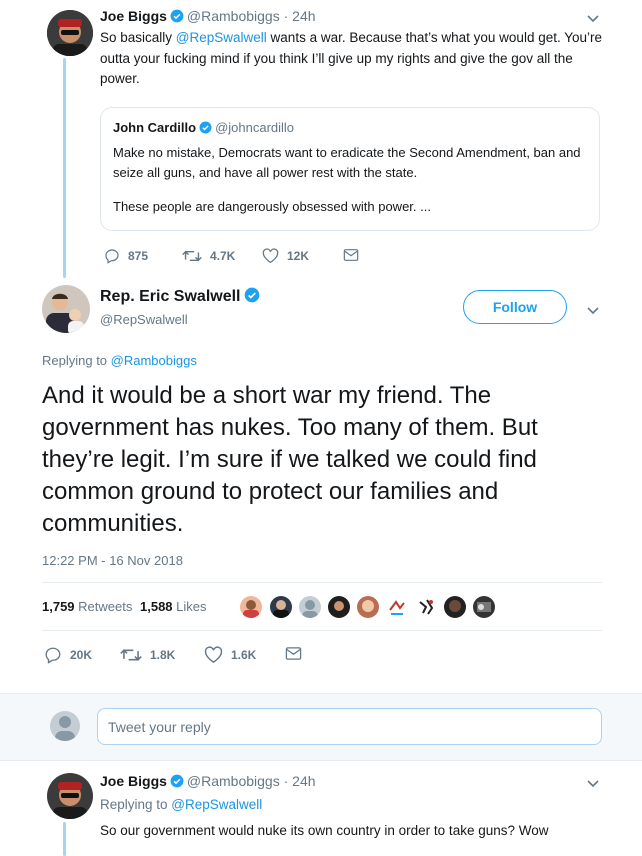 The width and height of the screenshot is (642, 856). I want to click on retweet-count: 4.7K, so click(223, 256).